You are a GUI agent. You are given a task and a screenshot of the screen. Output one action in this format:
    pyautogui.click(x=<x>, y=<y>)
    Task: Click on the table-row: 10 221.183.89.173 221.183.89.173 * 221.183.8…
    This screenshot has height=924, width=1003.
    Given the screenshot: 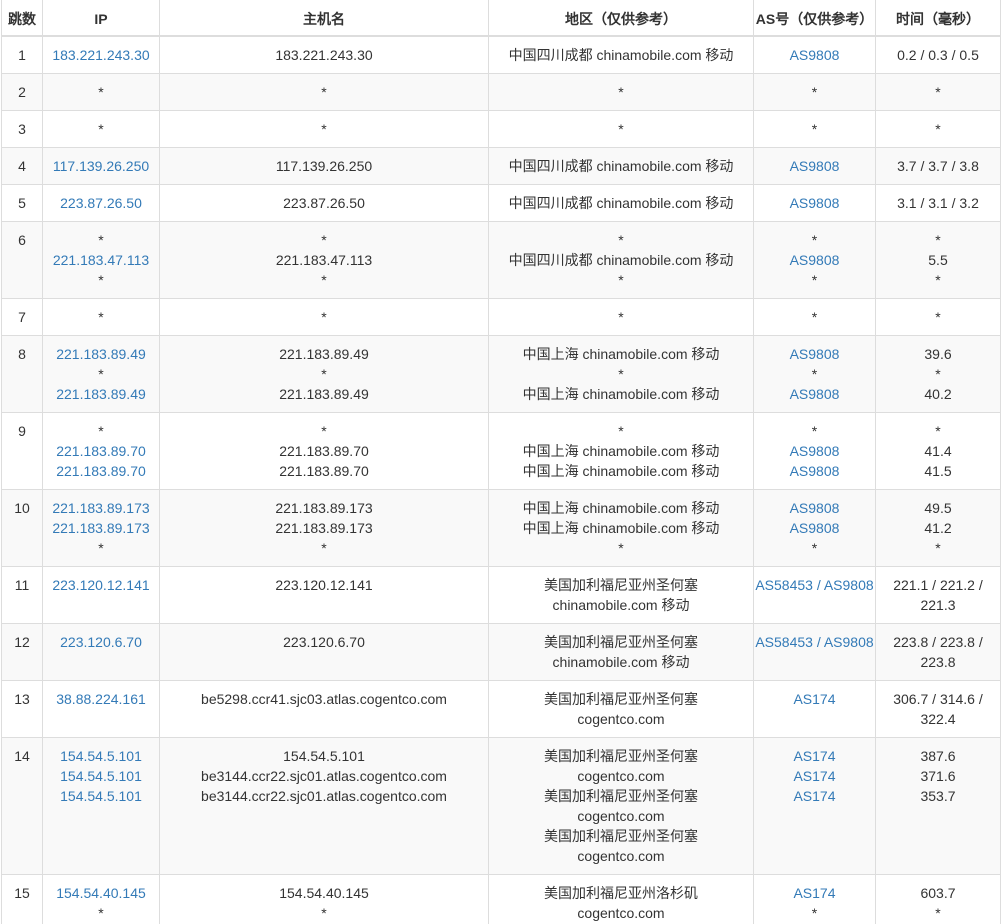 What is the action you would take?
    pyautogui.click(x=501, y=528)
    